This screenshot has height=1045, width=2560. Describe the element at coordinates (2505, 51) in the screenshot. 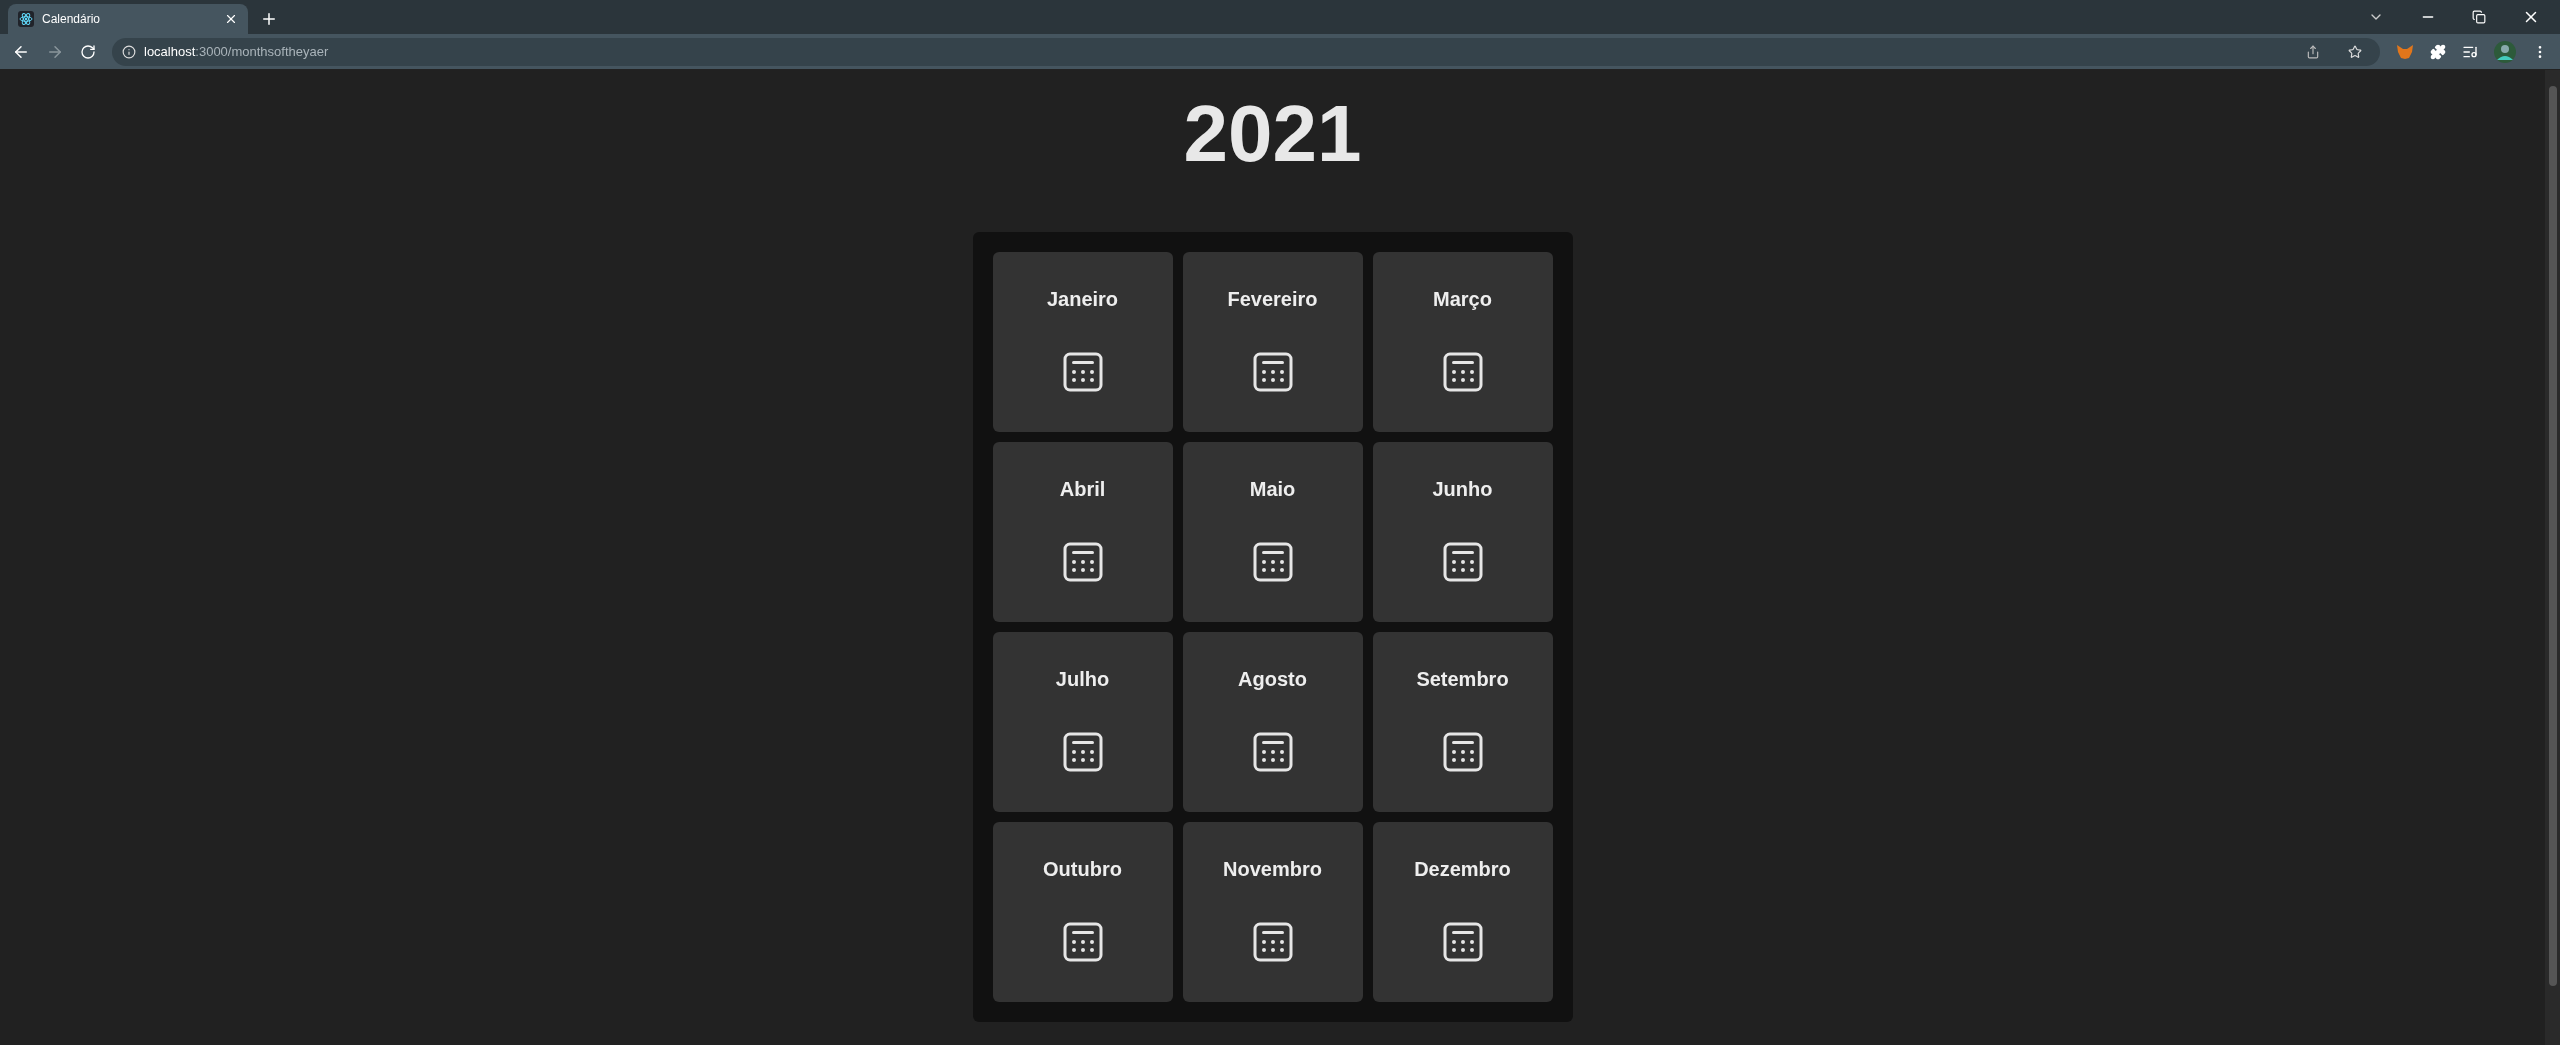

I see `avatar-icon` at that location.